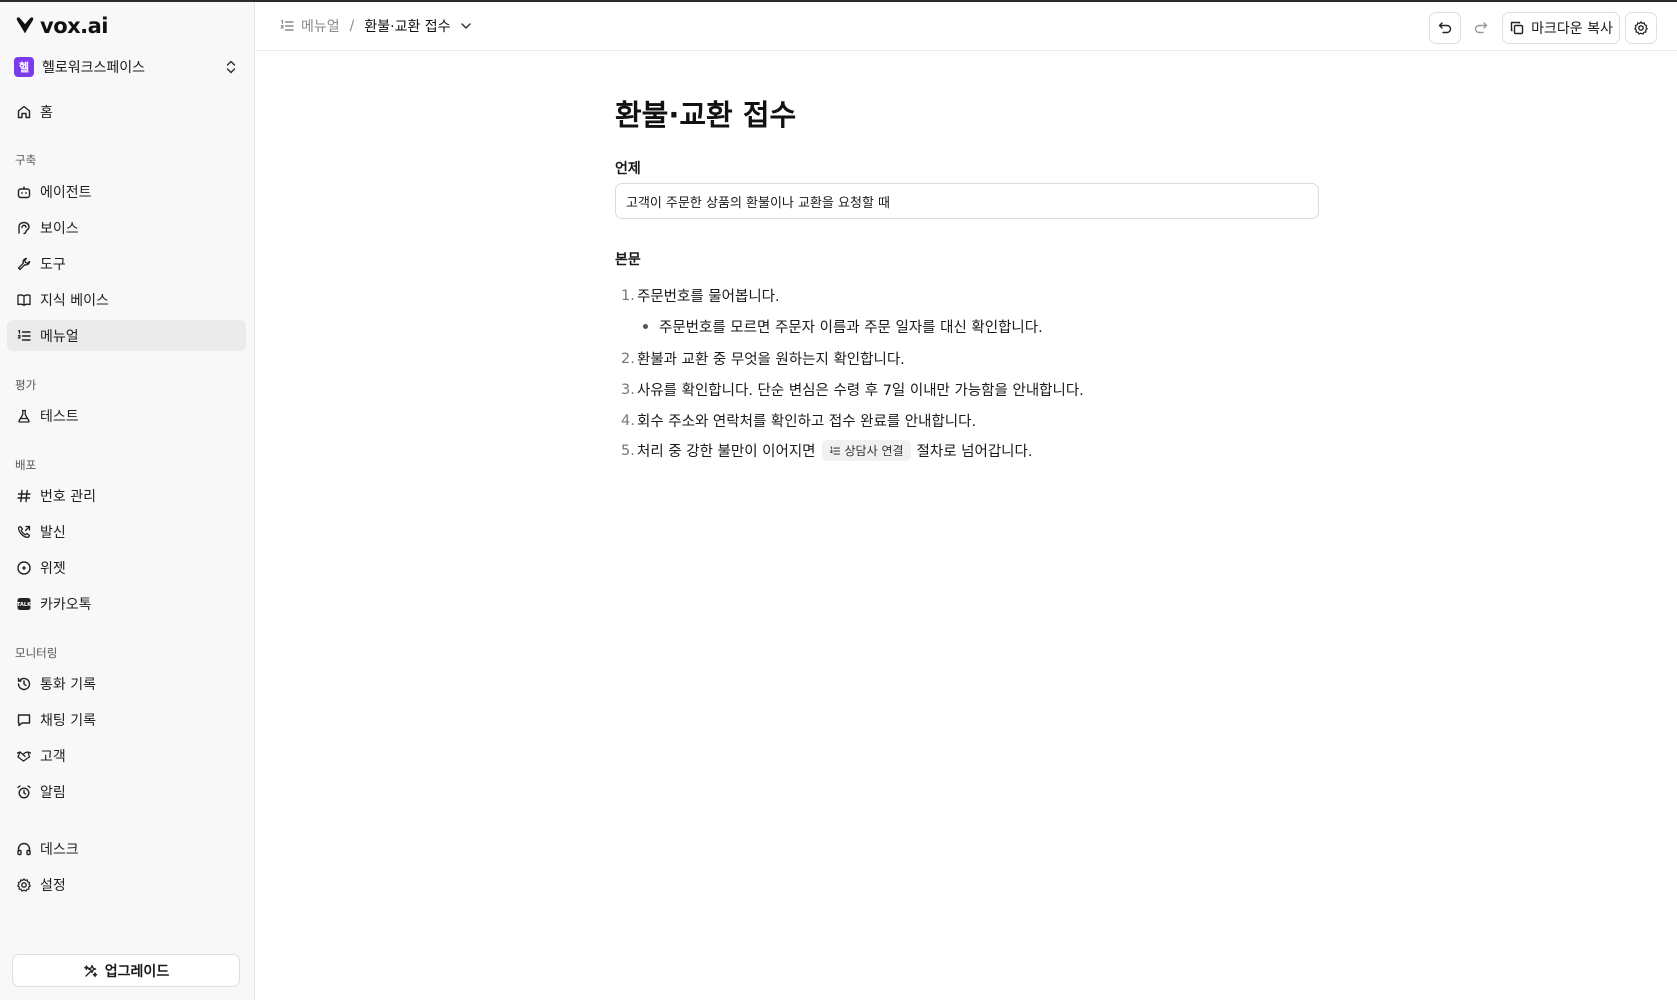 This screenshot has width=1677, height=1000. What do you see at coordinates (137, 971) in the screenshot?
I see `upgrade-label: 업그레이드` at bounding box center [137, 971].